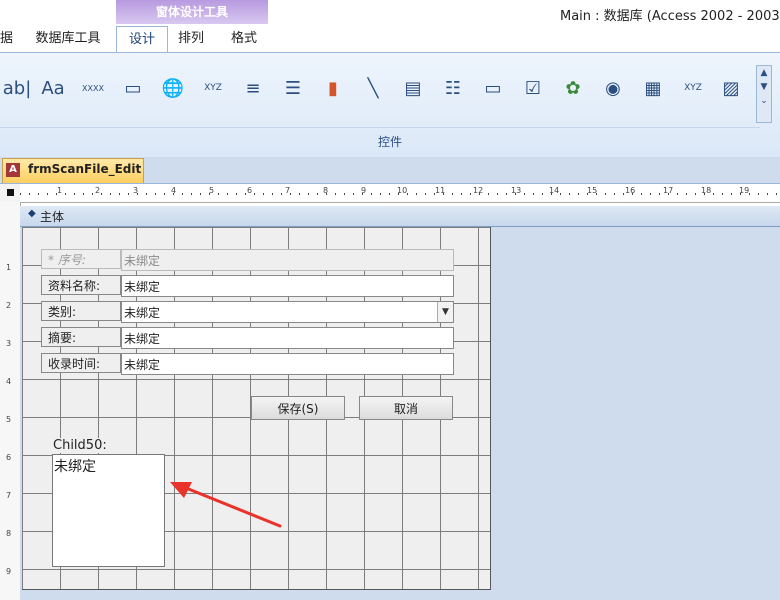 This screenshot has width=780, height=600. What do you see at coordinates (389, 142) in the screenshot?
I see `controls-group-label: 控件` at bounding box center [389, 142].